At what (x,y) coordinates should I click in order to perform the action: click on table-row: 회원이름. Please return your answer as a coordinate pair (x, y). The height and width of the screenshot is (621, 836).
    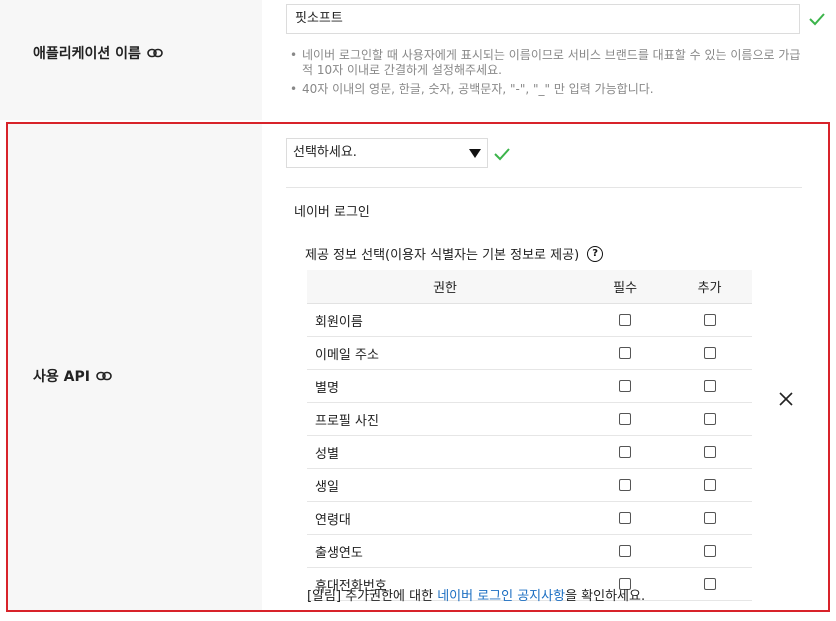
    Looking at the image, I should click on (529, 320).